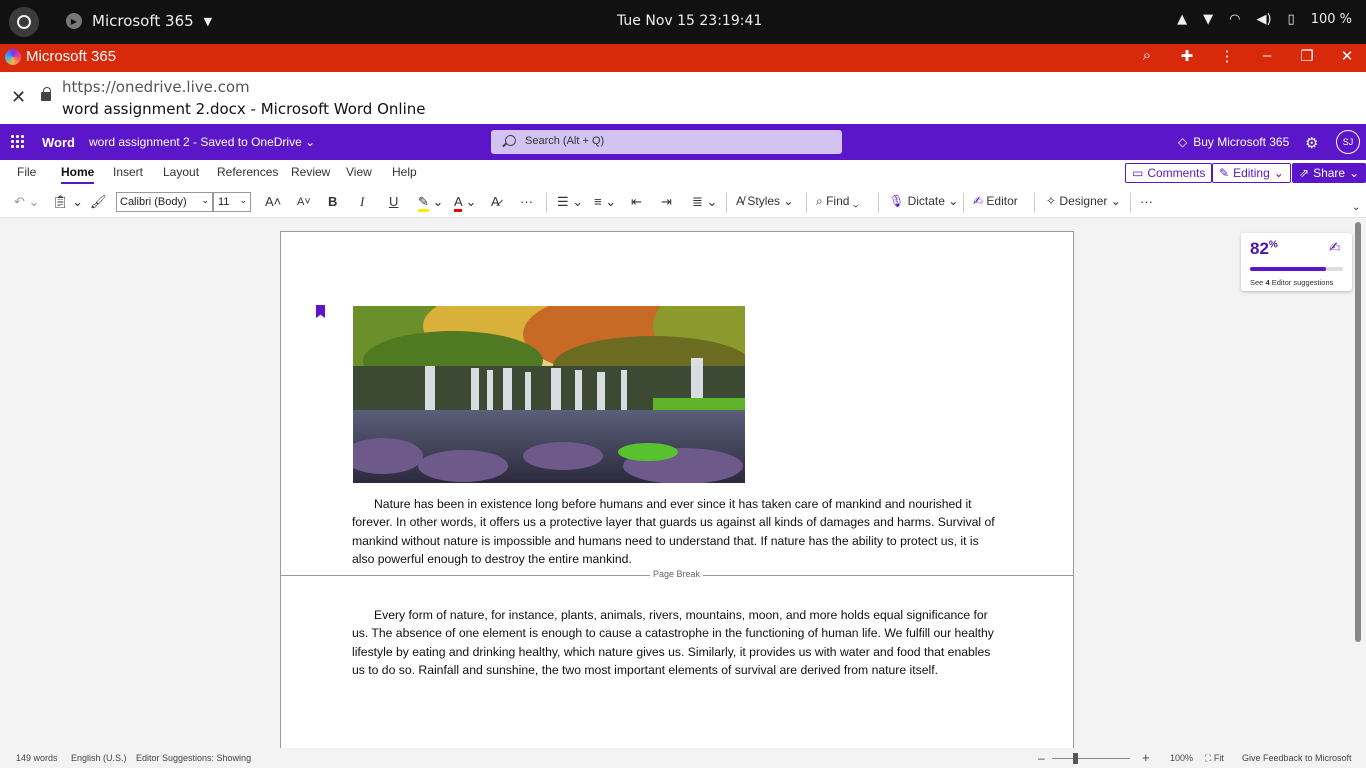 The image size is (1366, 768). I want to click on url-domain: https://onedrive.live.com, so click(156, 87).